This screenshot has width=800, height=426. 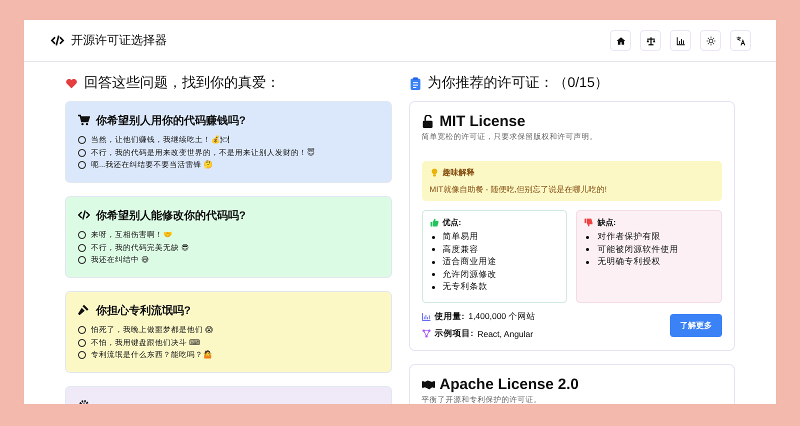 I want to click on meta-value: 1,400,000 个网站, so click(x=502, y=316).